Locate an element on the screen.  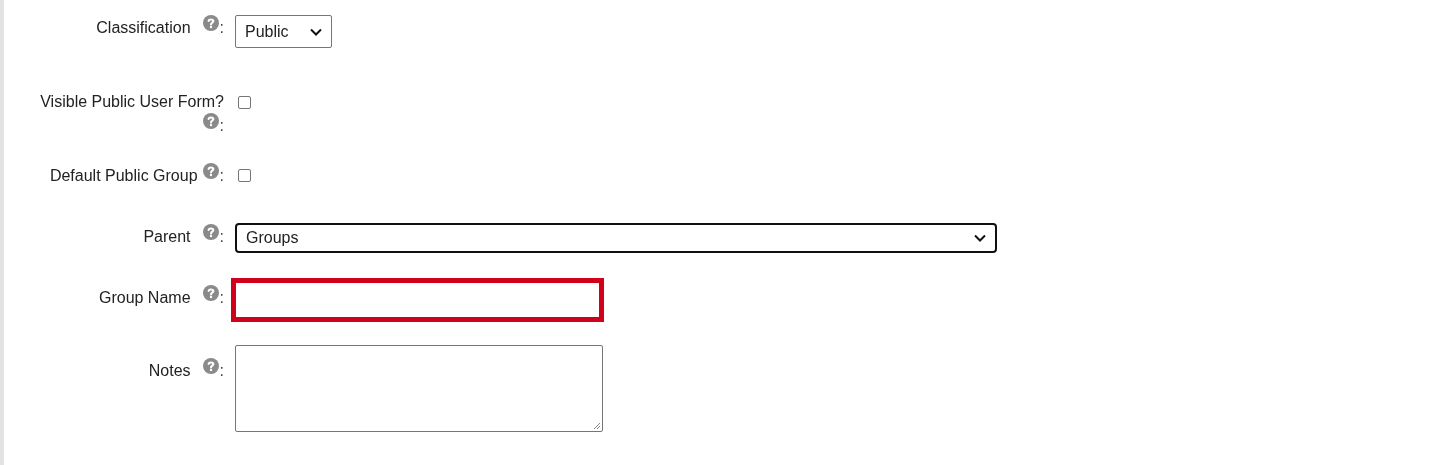
field-label: Notes is located at coordinates (169, 370).